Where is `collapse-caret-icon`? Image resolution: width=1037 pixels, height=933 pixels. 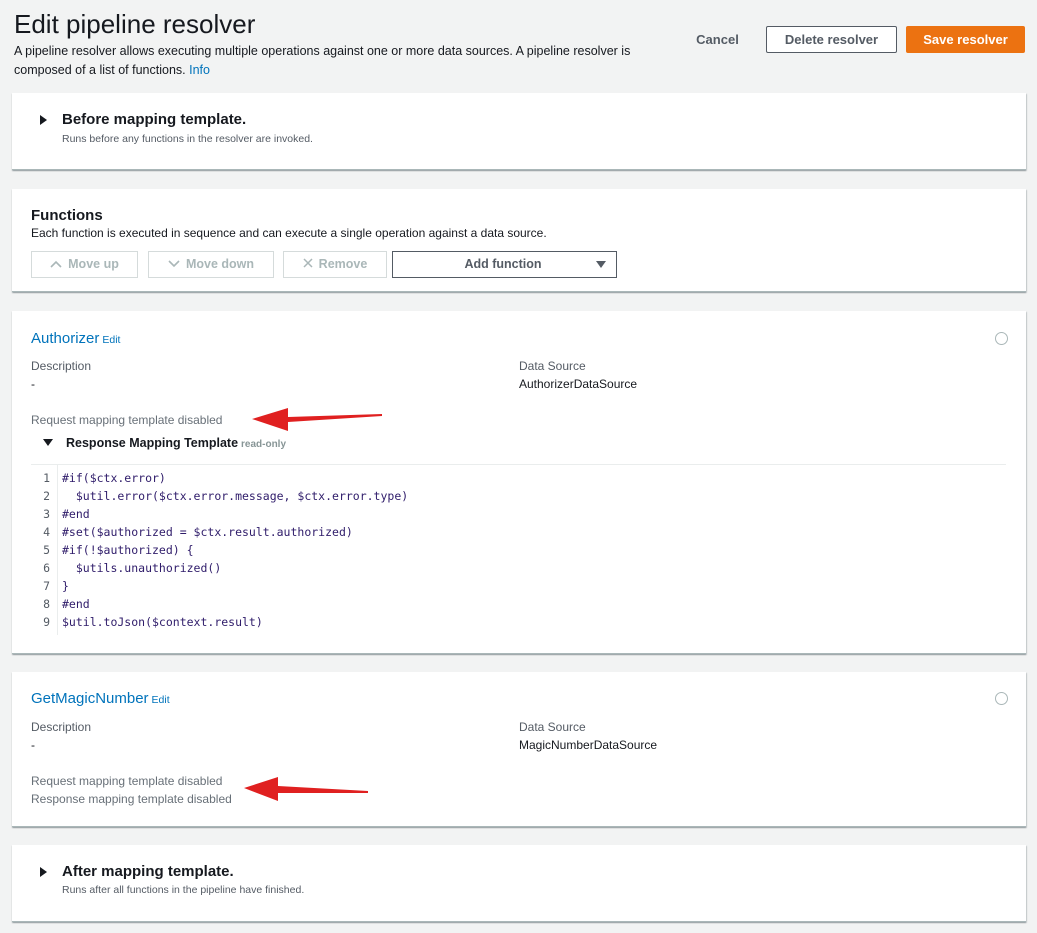
collapse-caret-icon is located at coordinates (48, 444).